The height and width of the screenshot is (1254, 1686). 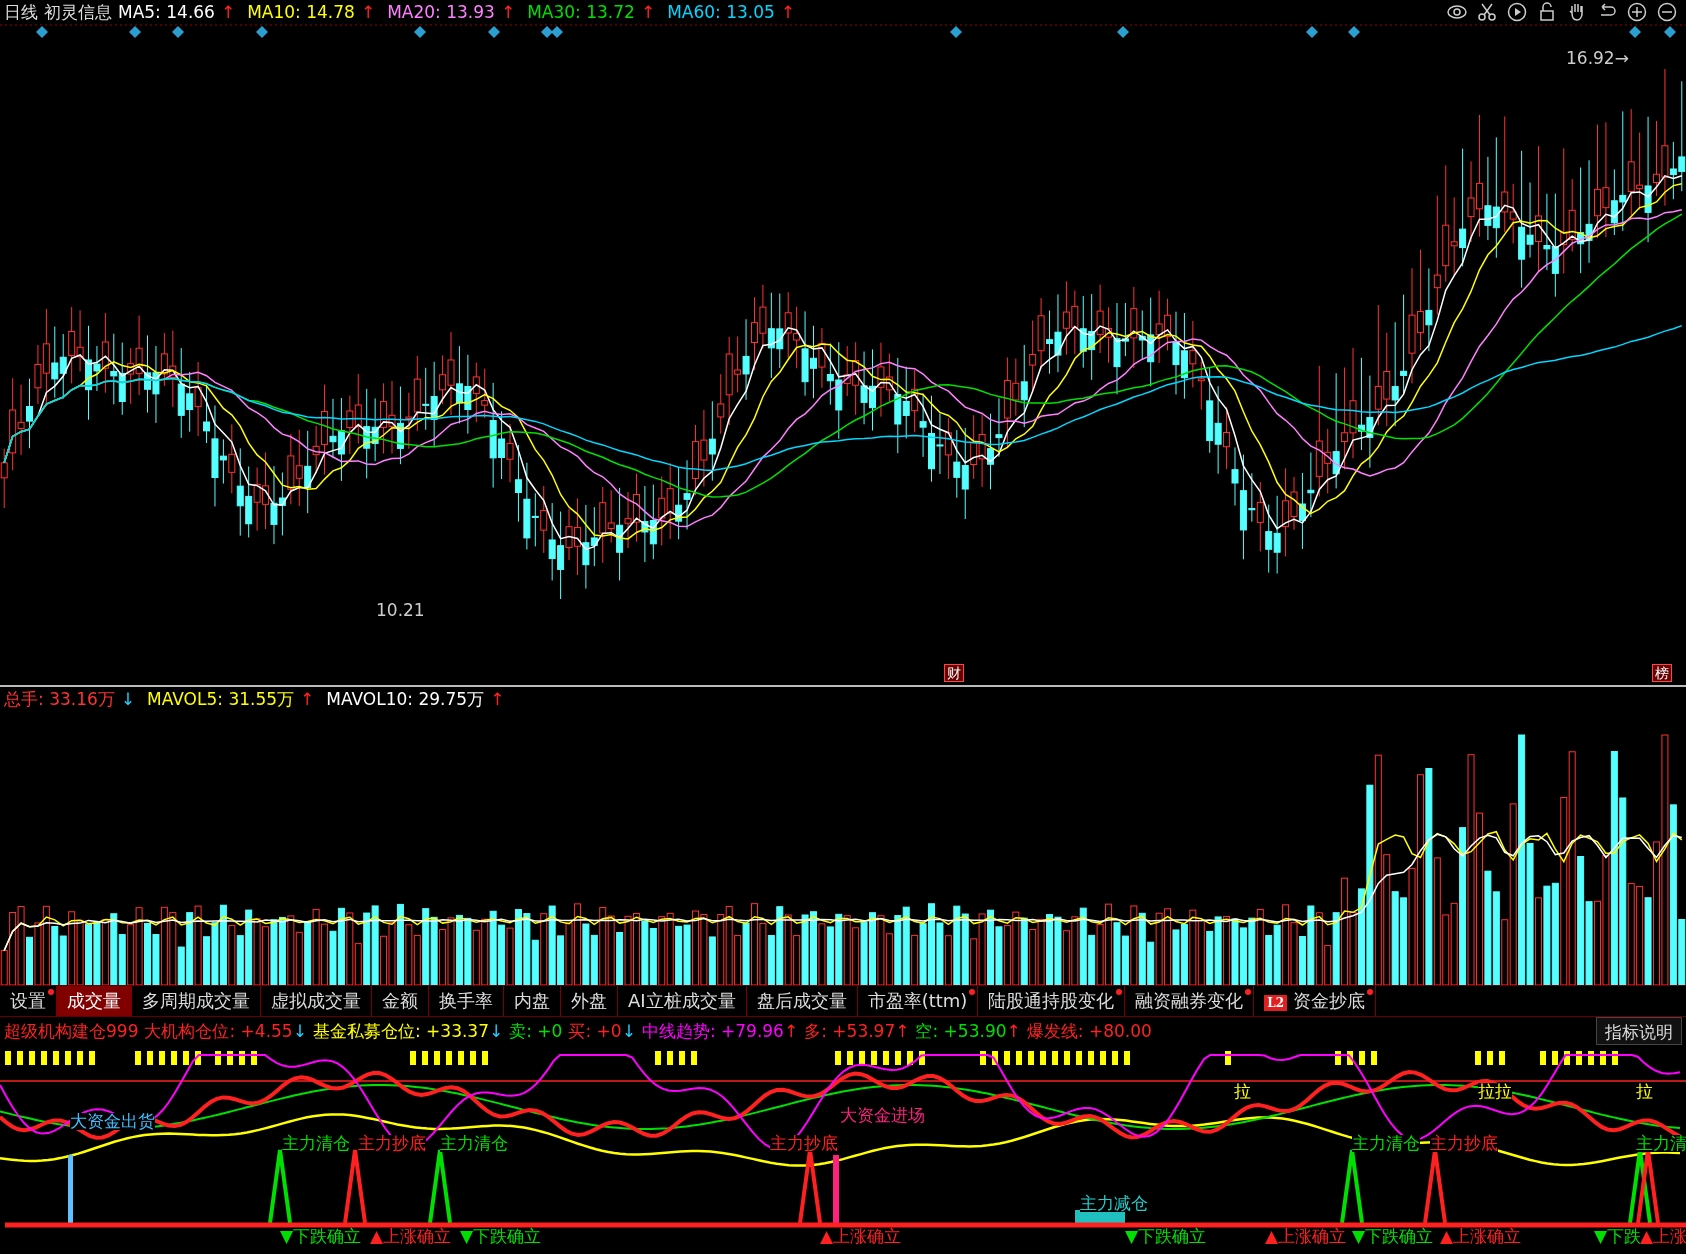 I want to click on volume-value: 总手: 33.16万, so click(x=59, y=699).